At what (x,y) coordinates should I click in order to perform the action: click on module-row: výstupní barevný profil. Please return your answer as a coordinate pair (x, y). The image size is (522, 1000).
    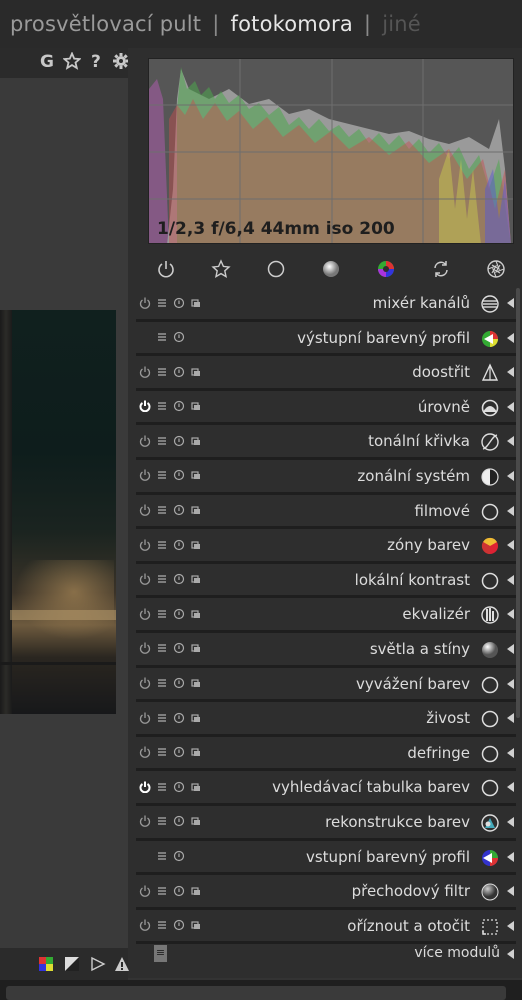
    Looking at the image, I should click on (326, 339).